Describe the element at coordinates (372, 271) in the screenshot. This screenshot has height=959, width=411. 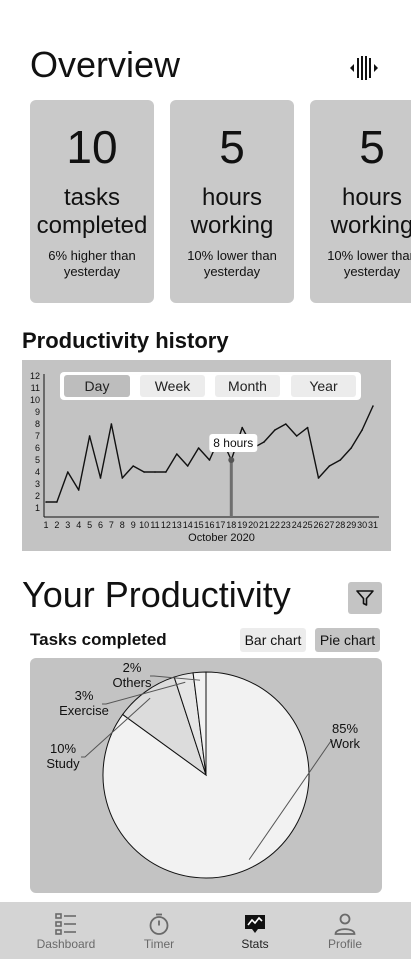
I see `card-subtext-line: yesterday` at that location.